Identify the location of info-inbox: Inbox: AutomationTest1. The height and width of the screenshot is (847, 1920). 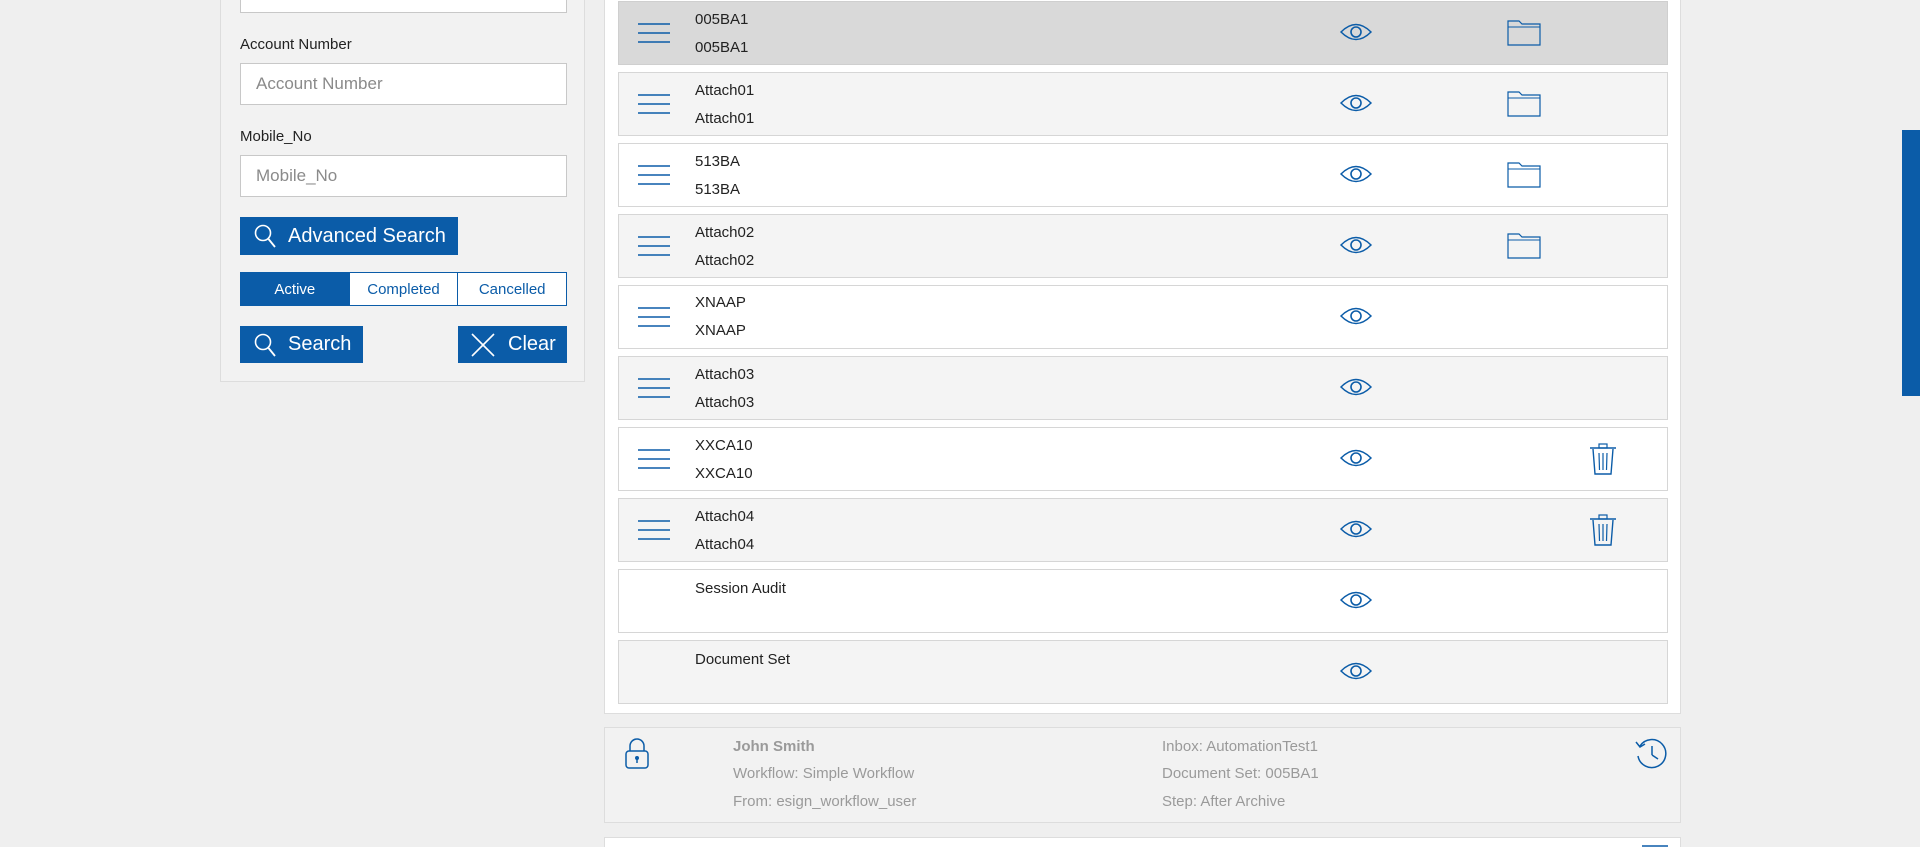
(1240, 746).